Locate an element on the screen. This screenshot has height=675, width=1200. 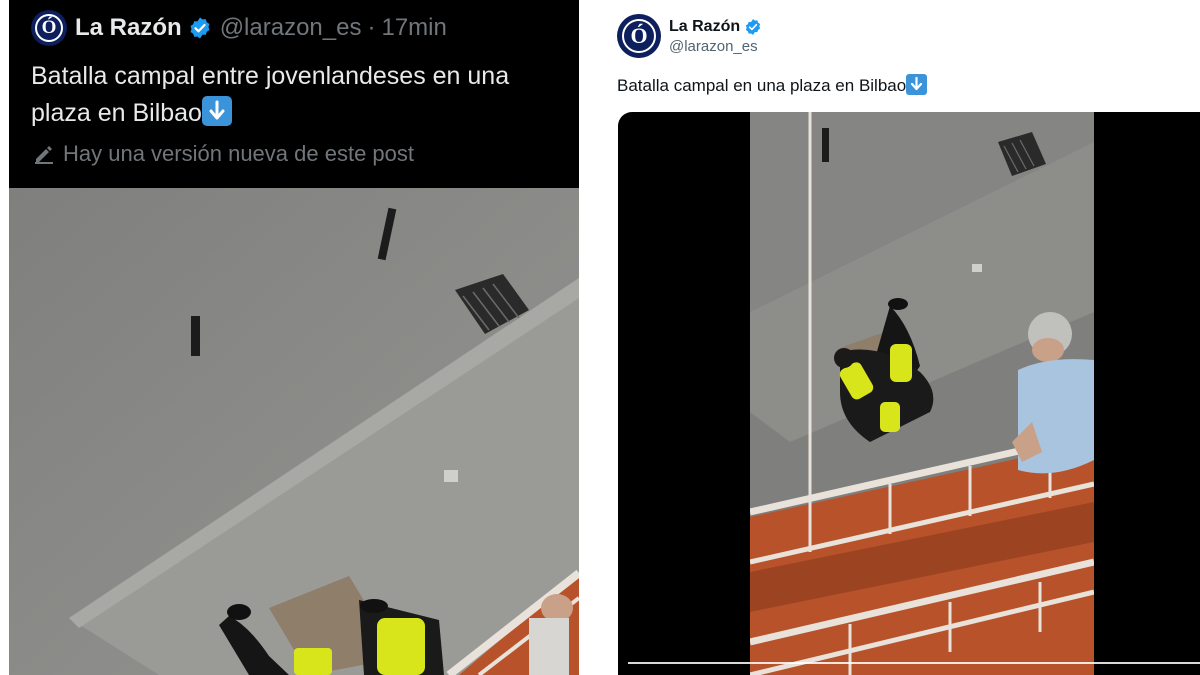
tweet-text: Batalla campal en una plaza en Bilbao is located at coordinates (772, 86).